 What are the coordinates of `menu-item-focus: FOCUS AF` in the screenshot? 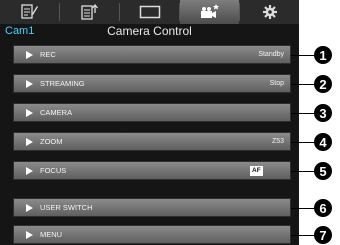 It's located at (152, 170).